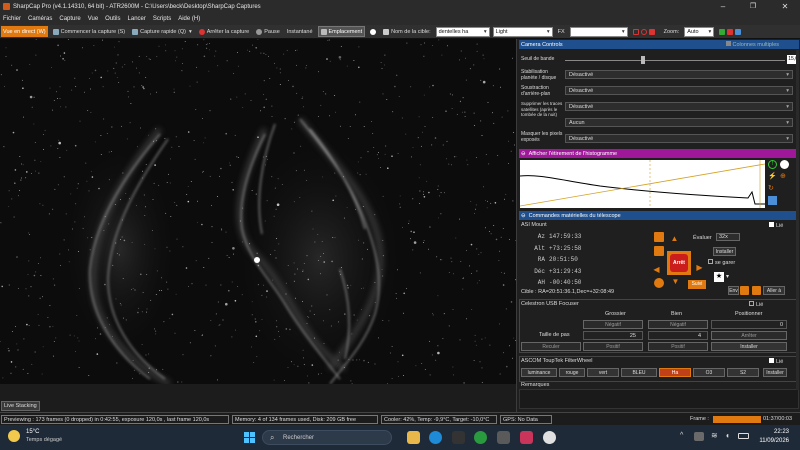 The image size is (800, 450). Describe the element at coordinates (773, 432) in the screenshot. I see `clock-time: 22:23` at that location.